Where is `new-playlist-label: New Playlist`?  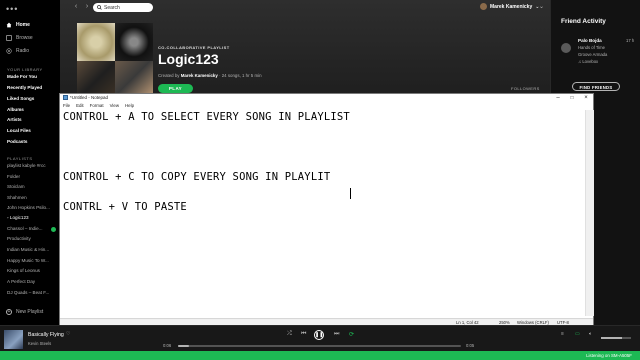 new-playlist-label: New Playlist is located at coordinates (30, 312).